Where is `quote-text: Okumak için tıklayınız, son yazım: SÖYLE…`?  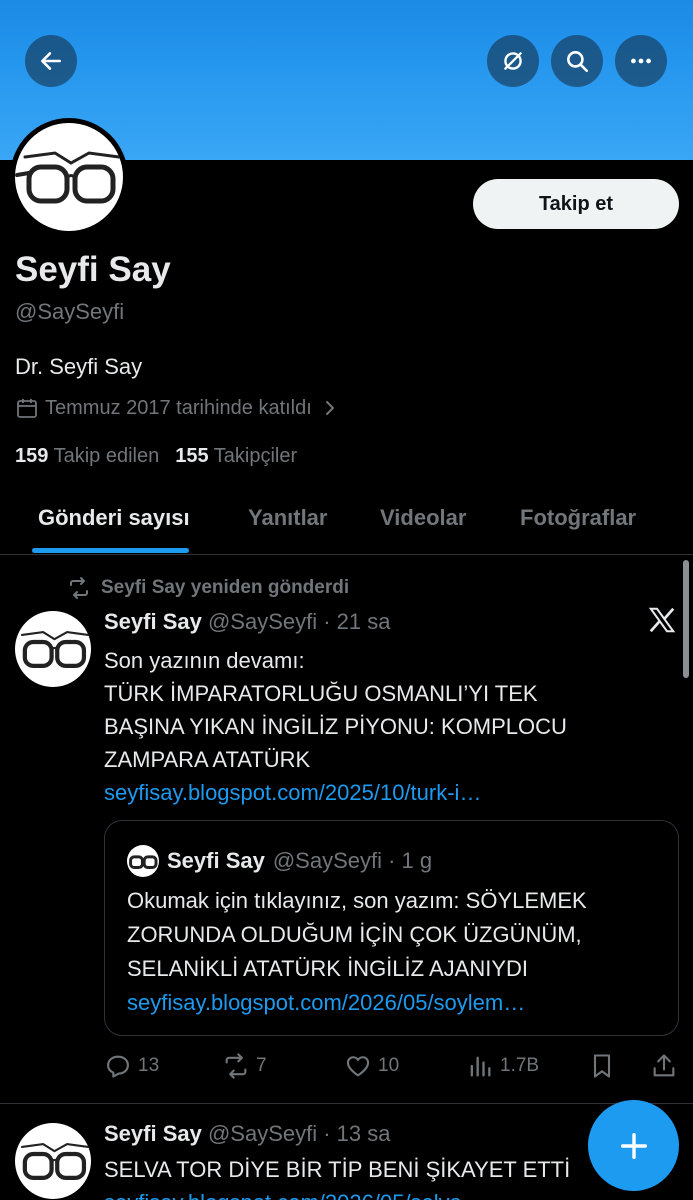
quote-text: Okumak için tıklayınız, son yazım: SÖYLE… is located at coordinates (397, 952).